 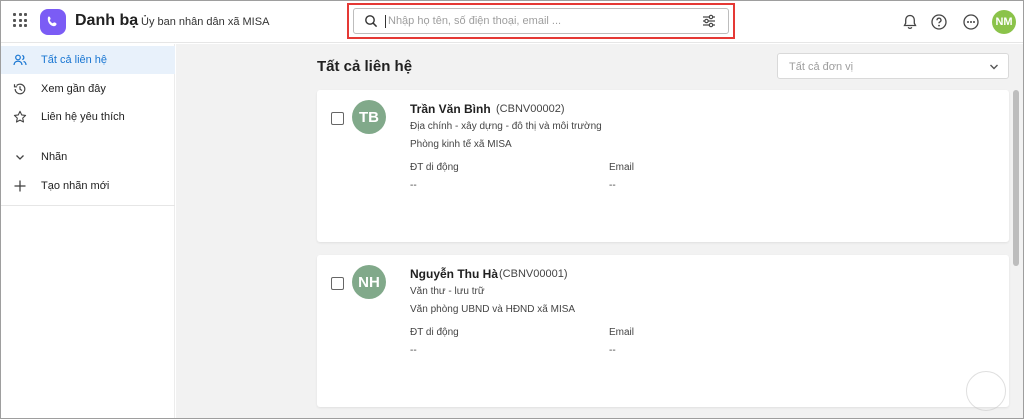 What do you see at coordinates (20, 116) in the screenshot?
I see `star-icon` at bounding box center [20, 116].